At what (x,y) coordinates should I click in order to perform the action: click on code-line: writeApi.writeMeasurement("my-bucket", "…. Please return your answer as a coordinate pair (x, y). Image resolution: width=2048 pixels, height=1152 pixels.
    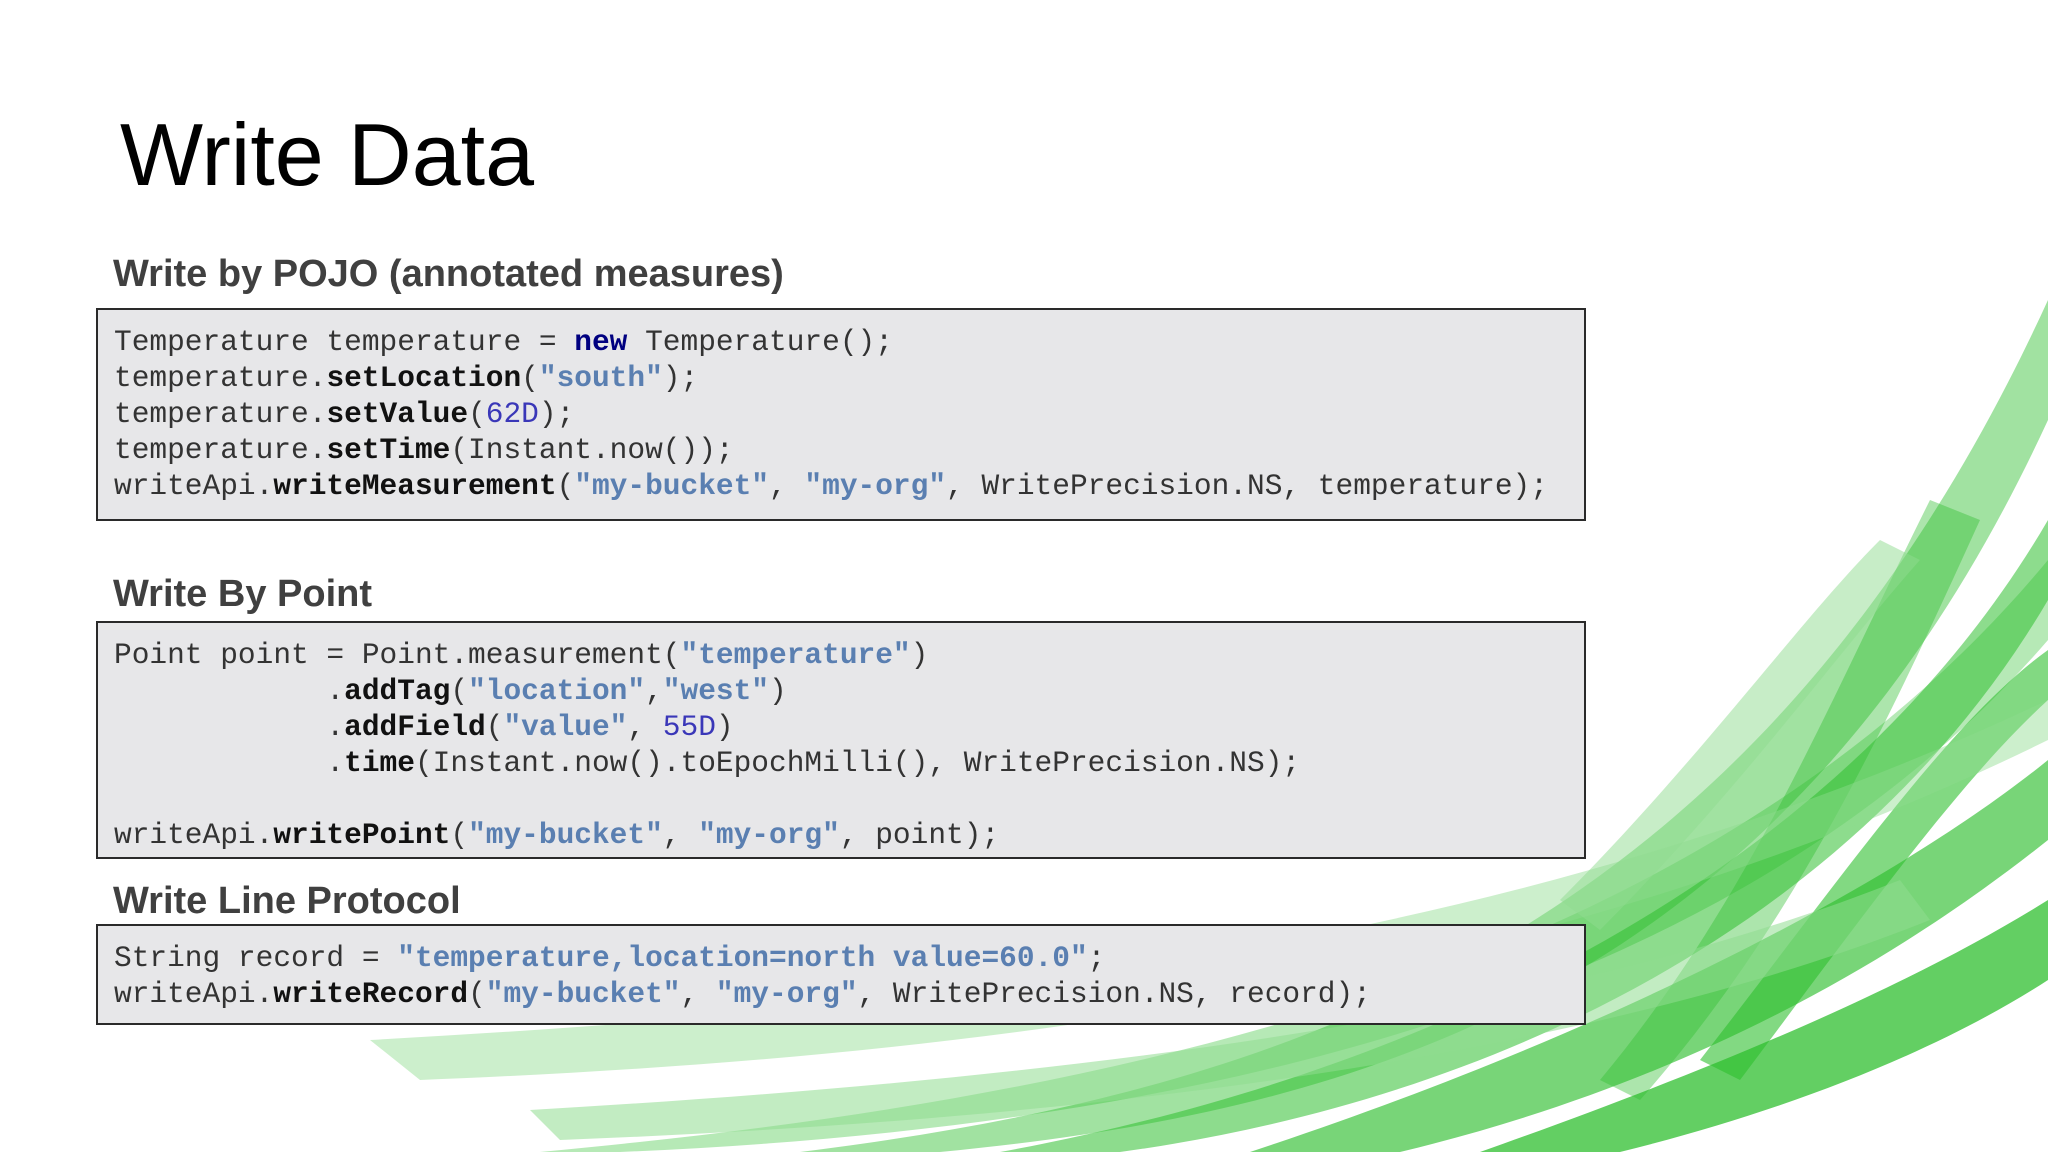
    Looking at the image, I should click on (849, 486).